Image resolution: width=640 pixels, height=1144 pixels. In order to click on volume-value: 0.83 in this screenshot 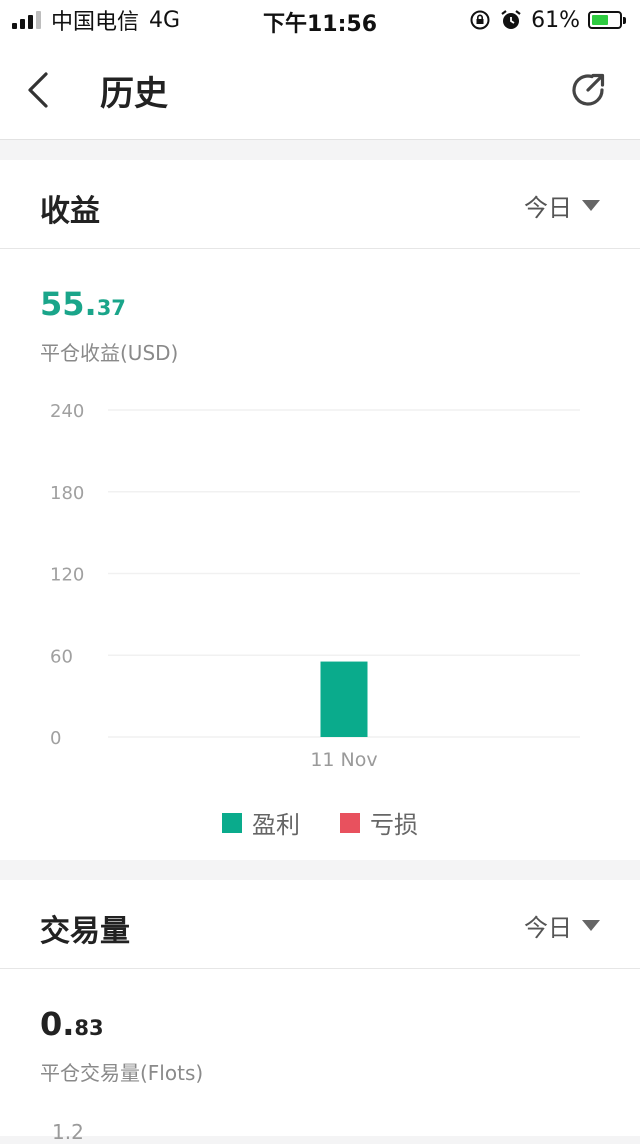, I will do `click(72, 1024)`.